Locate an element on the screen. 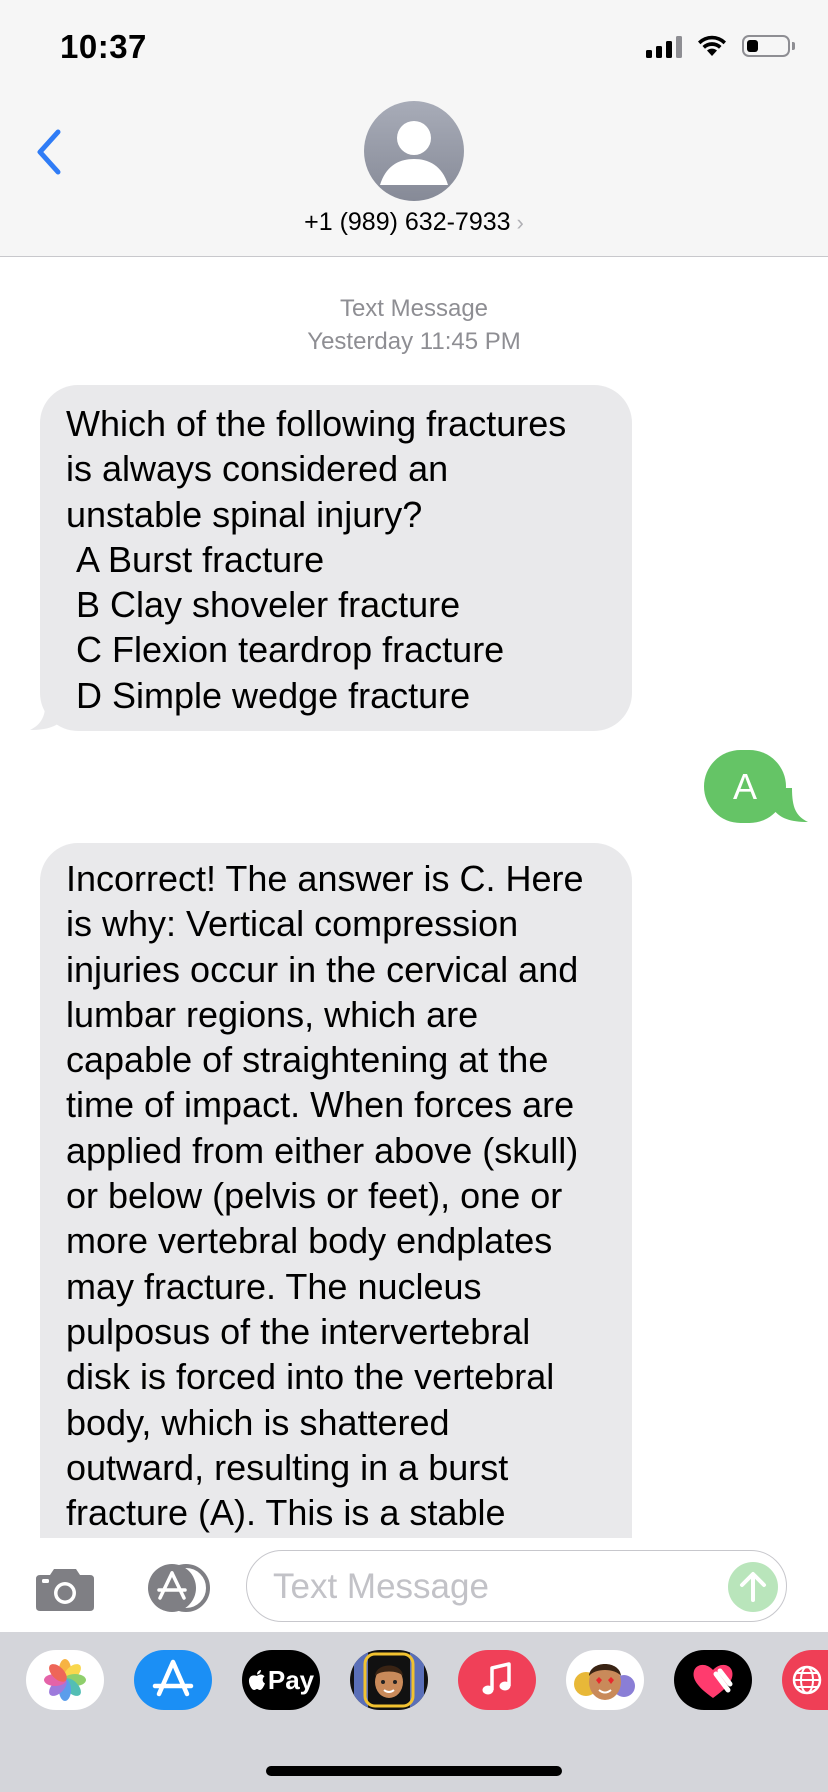 The width and height of the screenshot is (828, 1792). app-store-icon is located at coordinates (173, 1678).